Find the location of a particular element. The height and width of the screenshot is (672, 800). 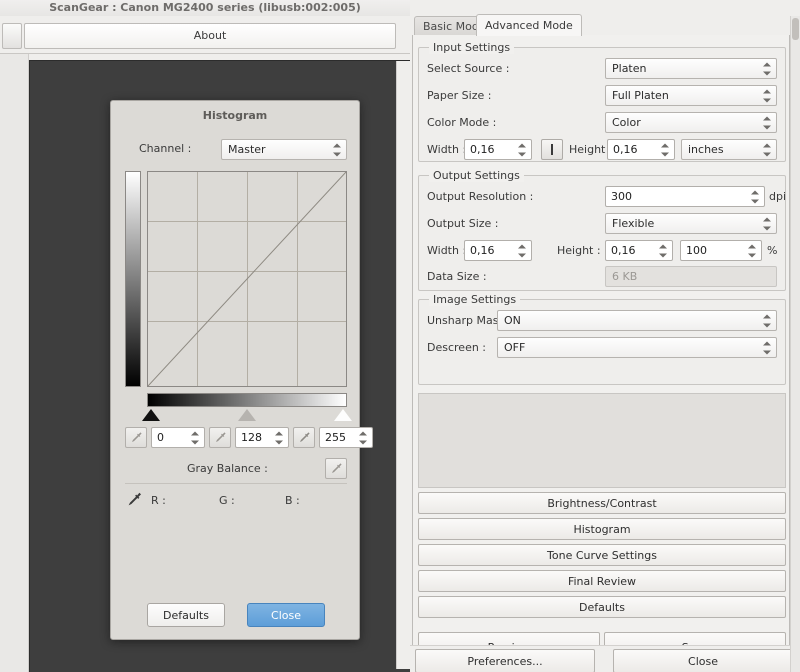

black-point-value: 0 is located at coordinates (160, 437).